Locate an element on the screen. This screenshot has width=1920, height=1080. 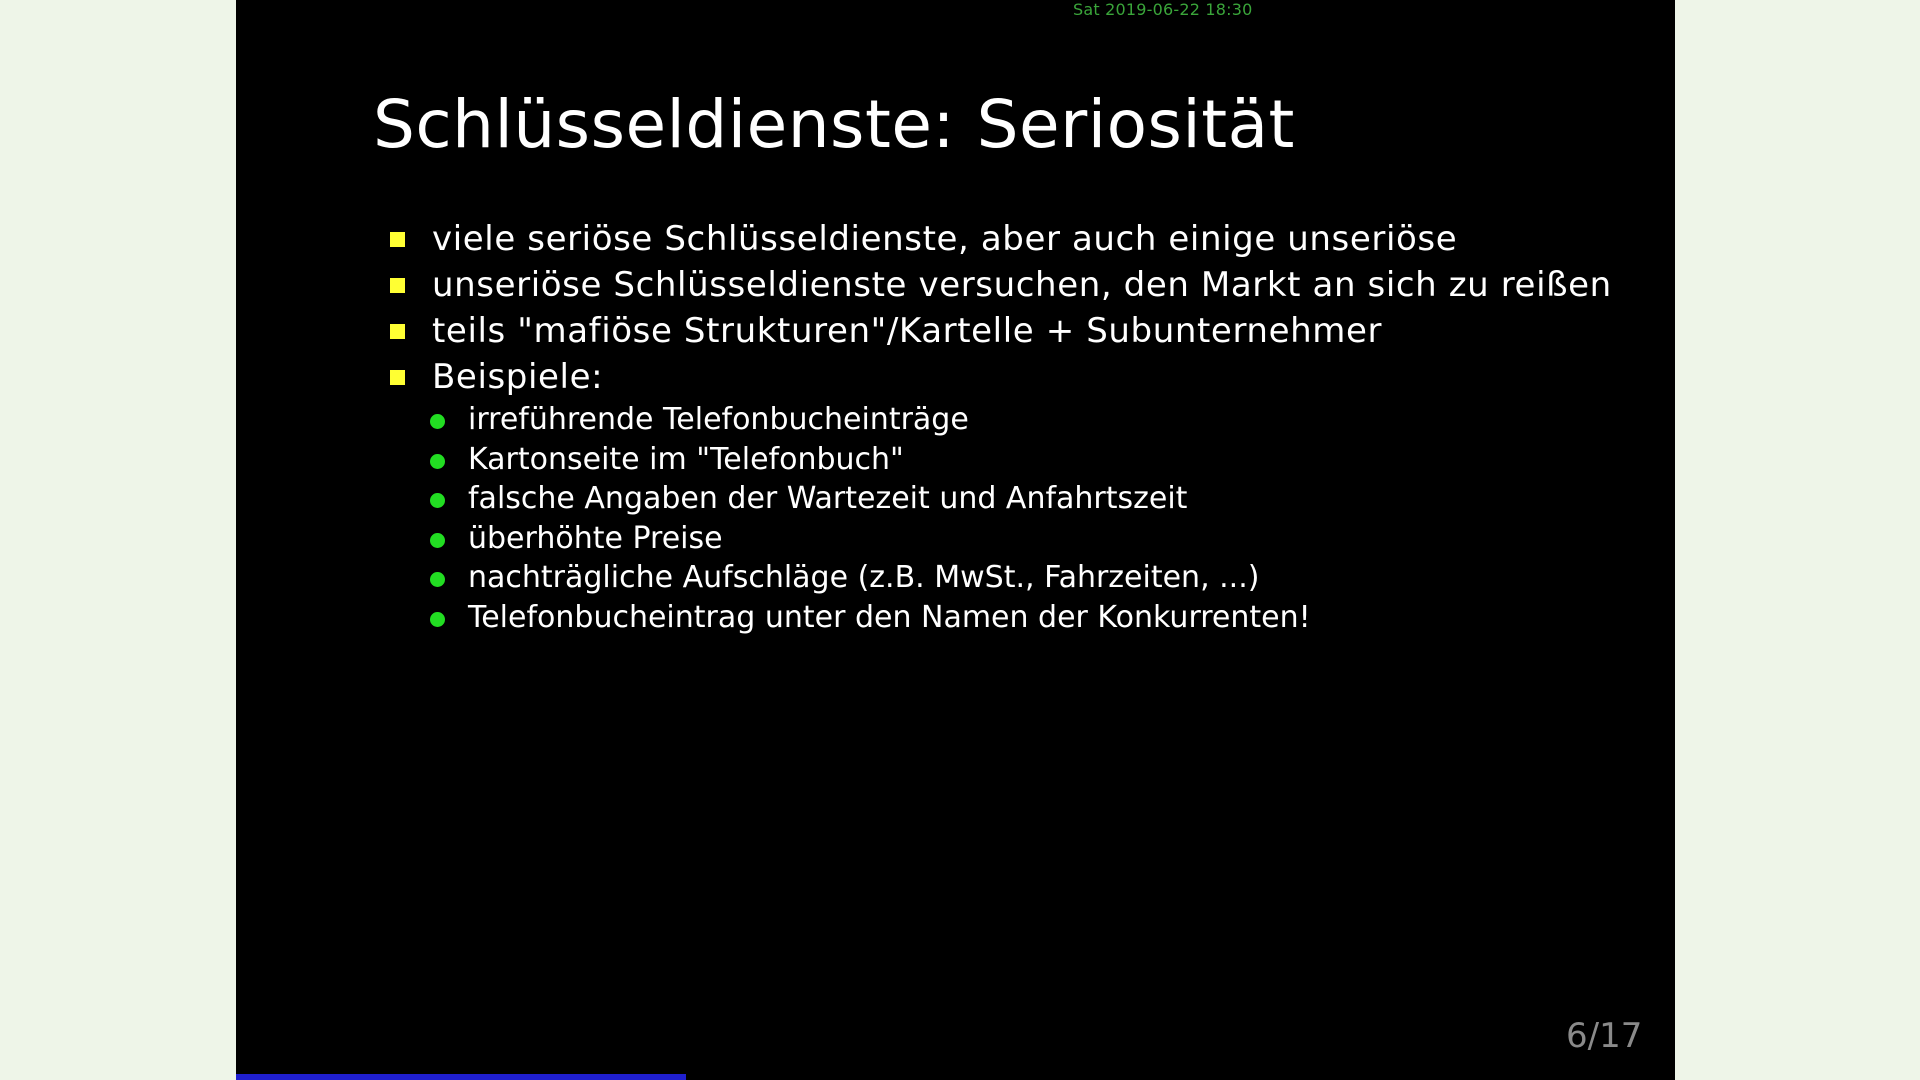
example-text: überhöhte Preise is located at coordinates (595, 538).